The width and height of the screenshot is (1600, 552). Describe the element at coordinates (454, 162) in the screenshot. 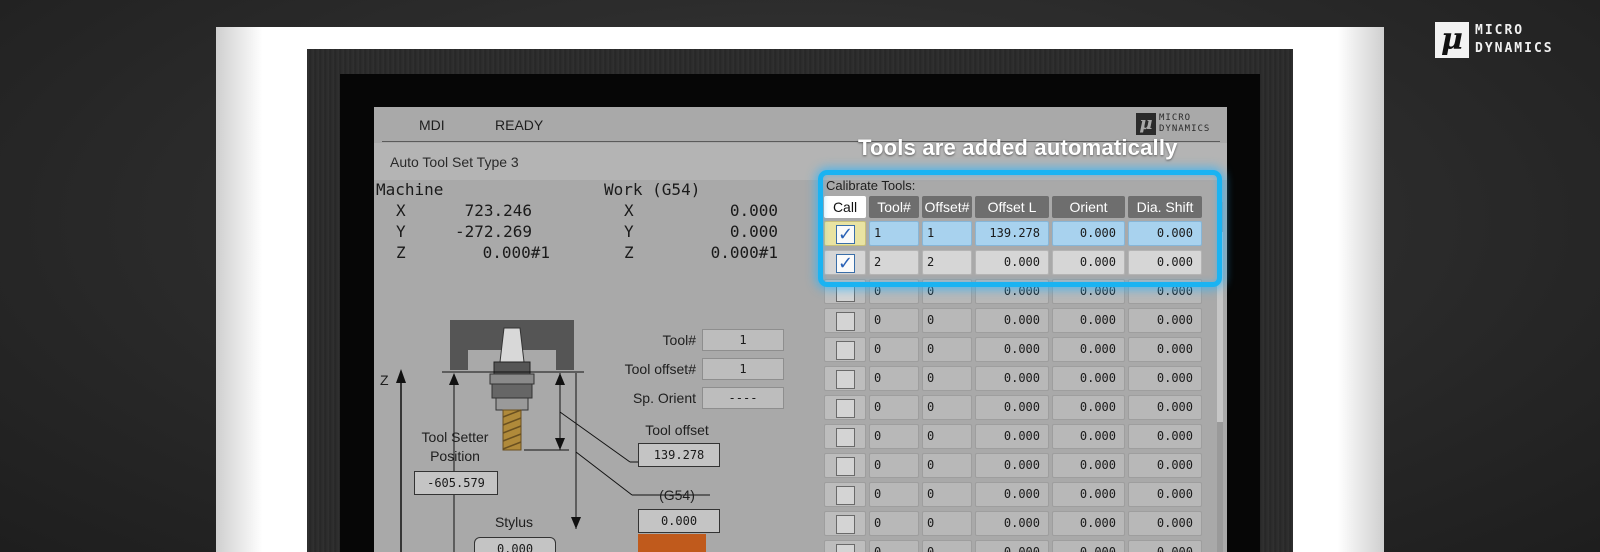

I see `page-title: Auto Tool Set Type 3` at that location.